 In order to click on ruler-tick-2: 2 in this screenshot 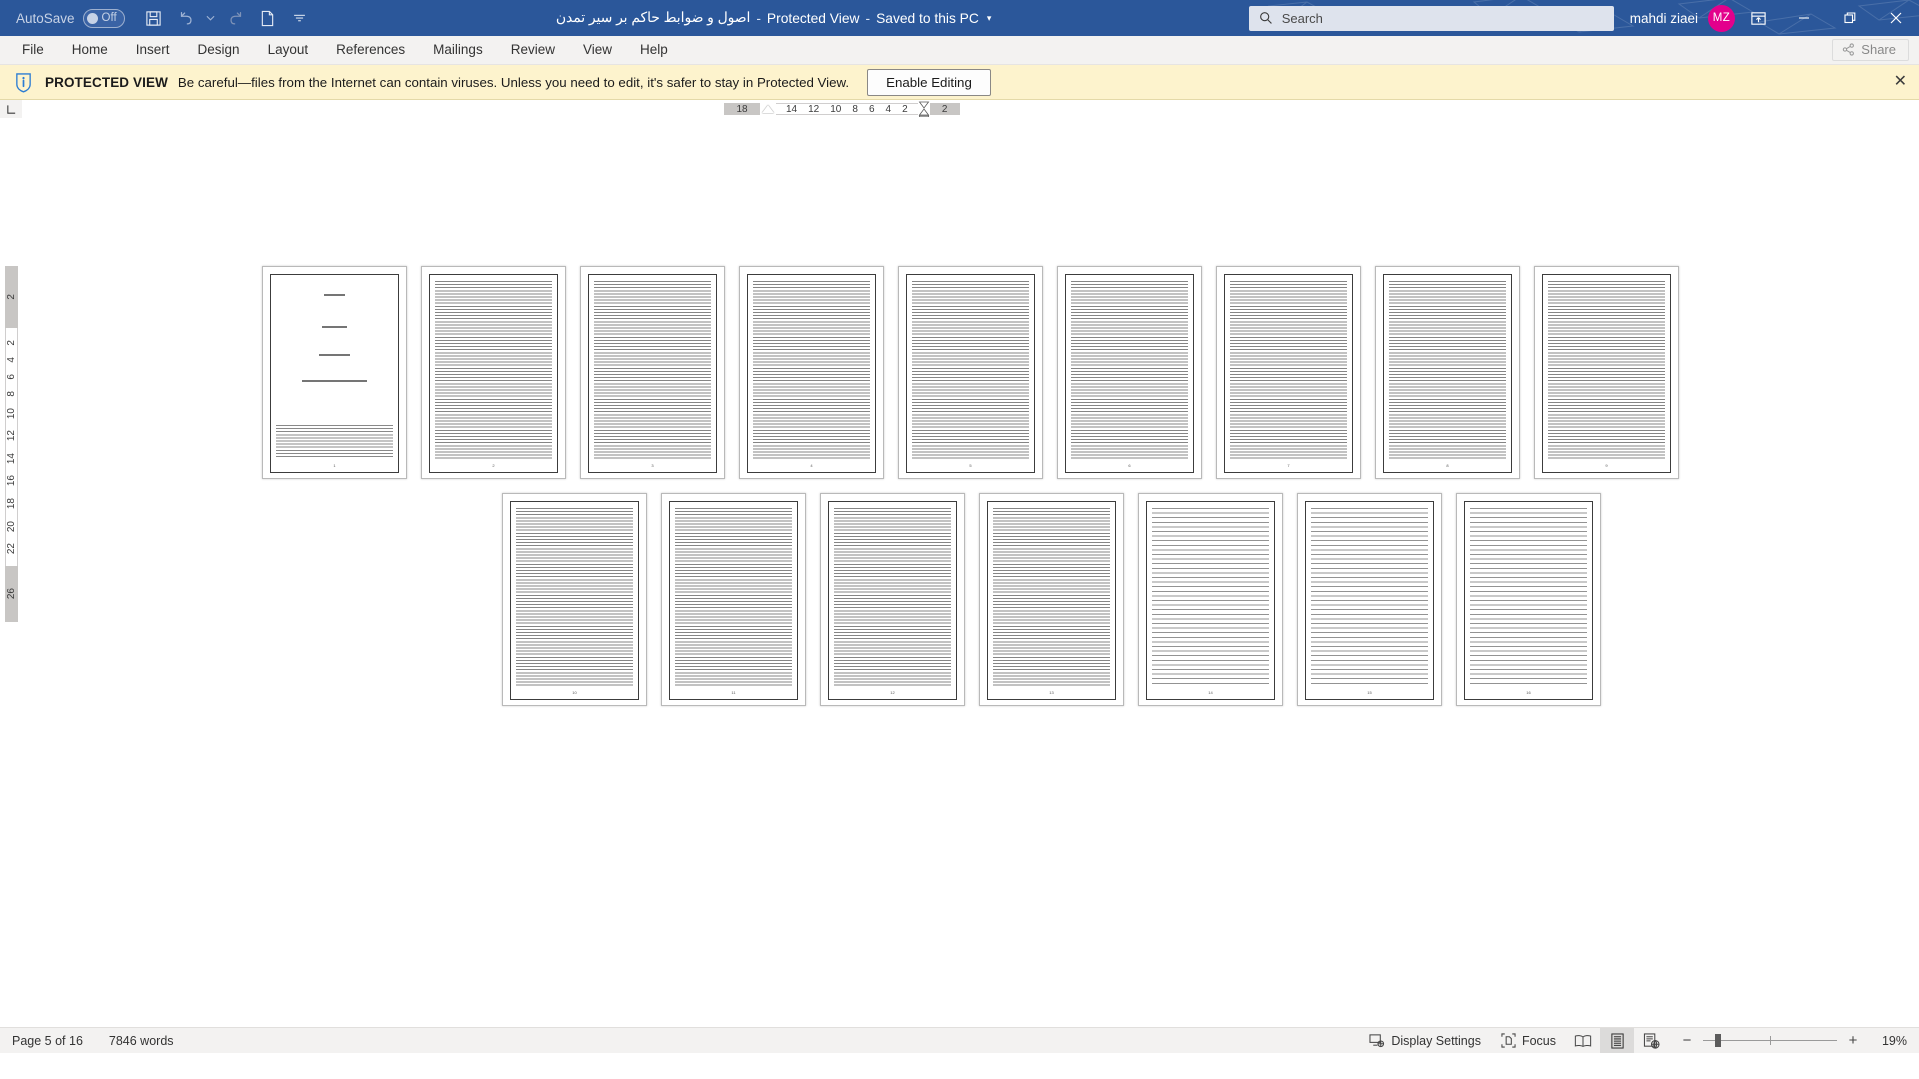, I will do `click(905, 109)`.